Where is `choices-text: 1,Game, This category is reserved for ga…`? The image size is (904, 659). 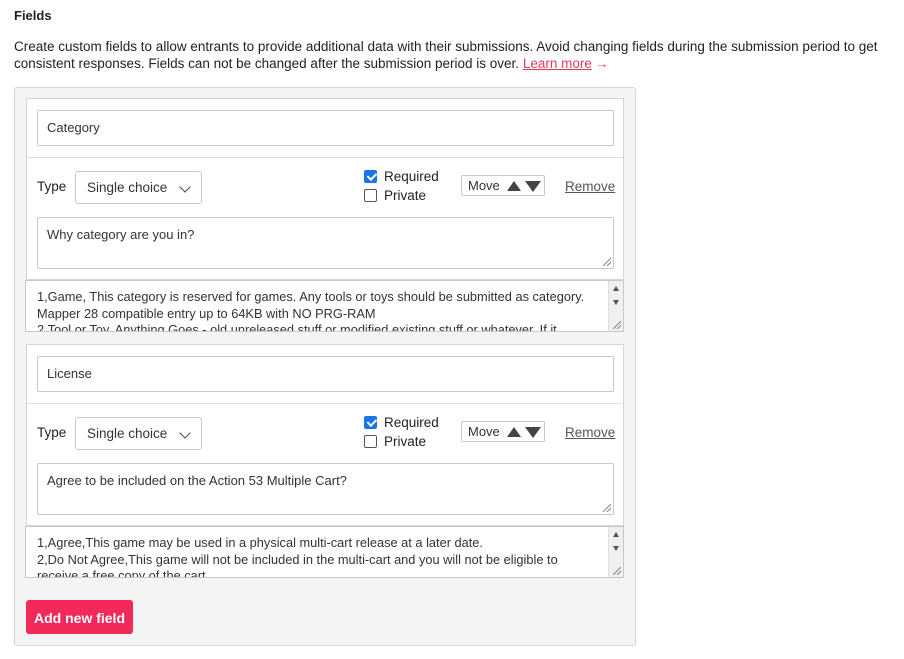 choices-text: 1,Game, This category is reserved for ga… is located at coordinates (311, 310).